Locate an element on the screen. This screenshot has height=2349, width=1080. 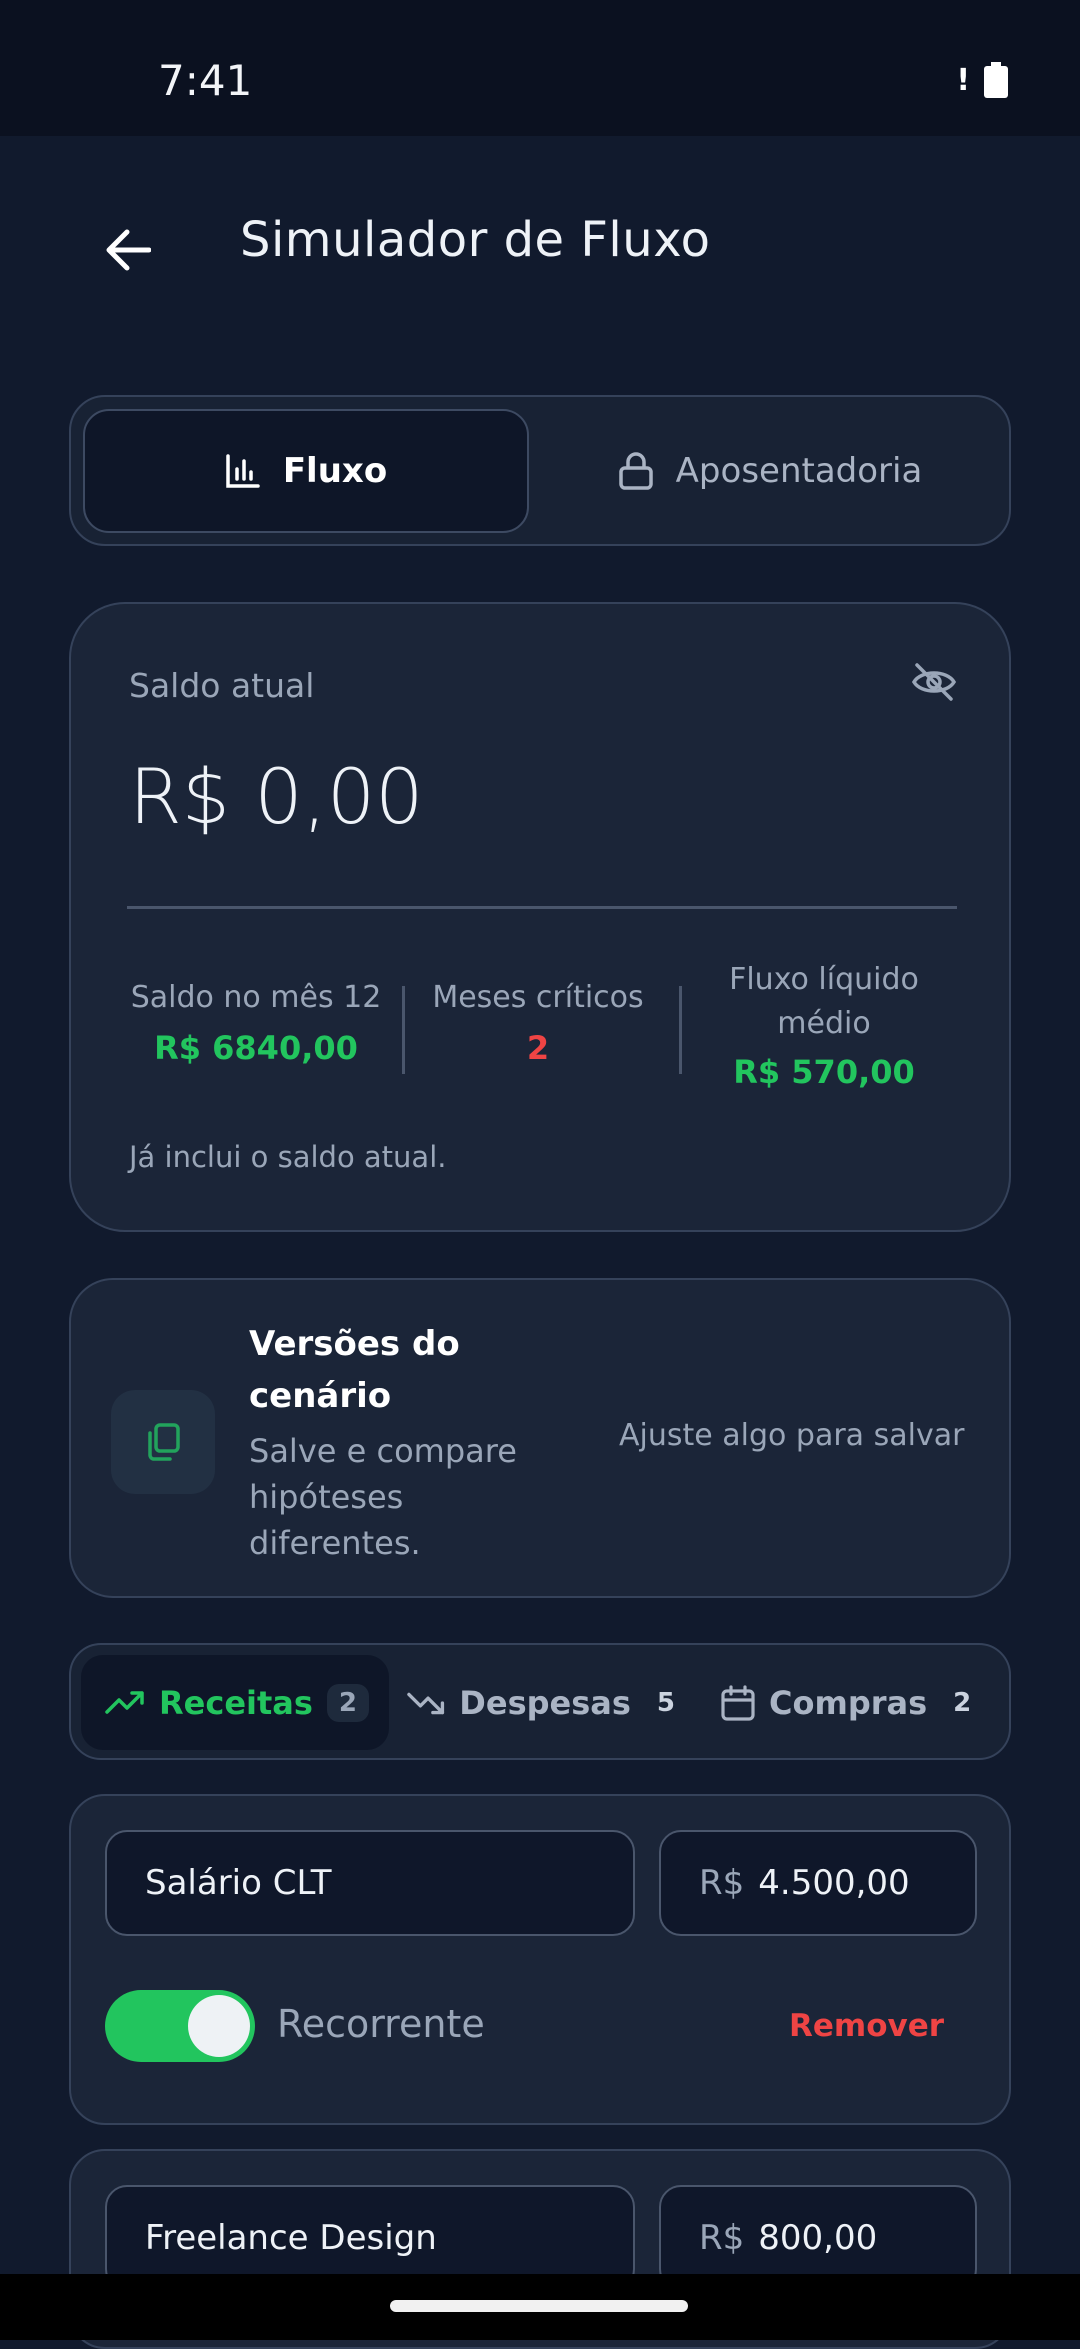
balance-value: R$ 0,00 is located at coordinates (276, 796).